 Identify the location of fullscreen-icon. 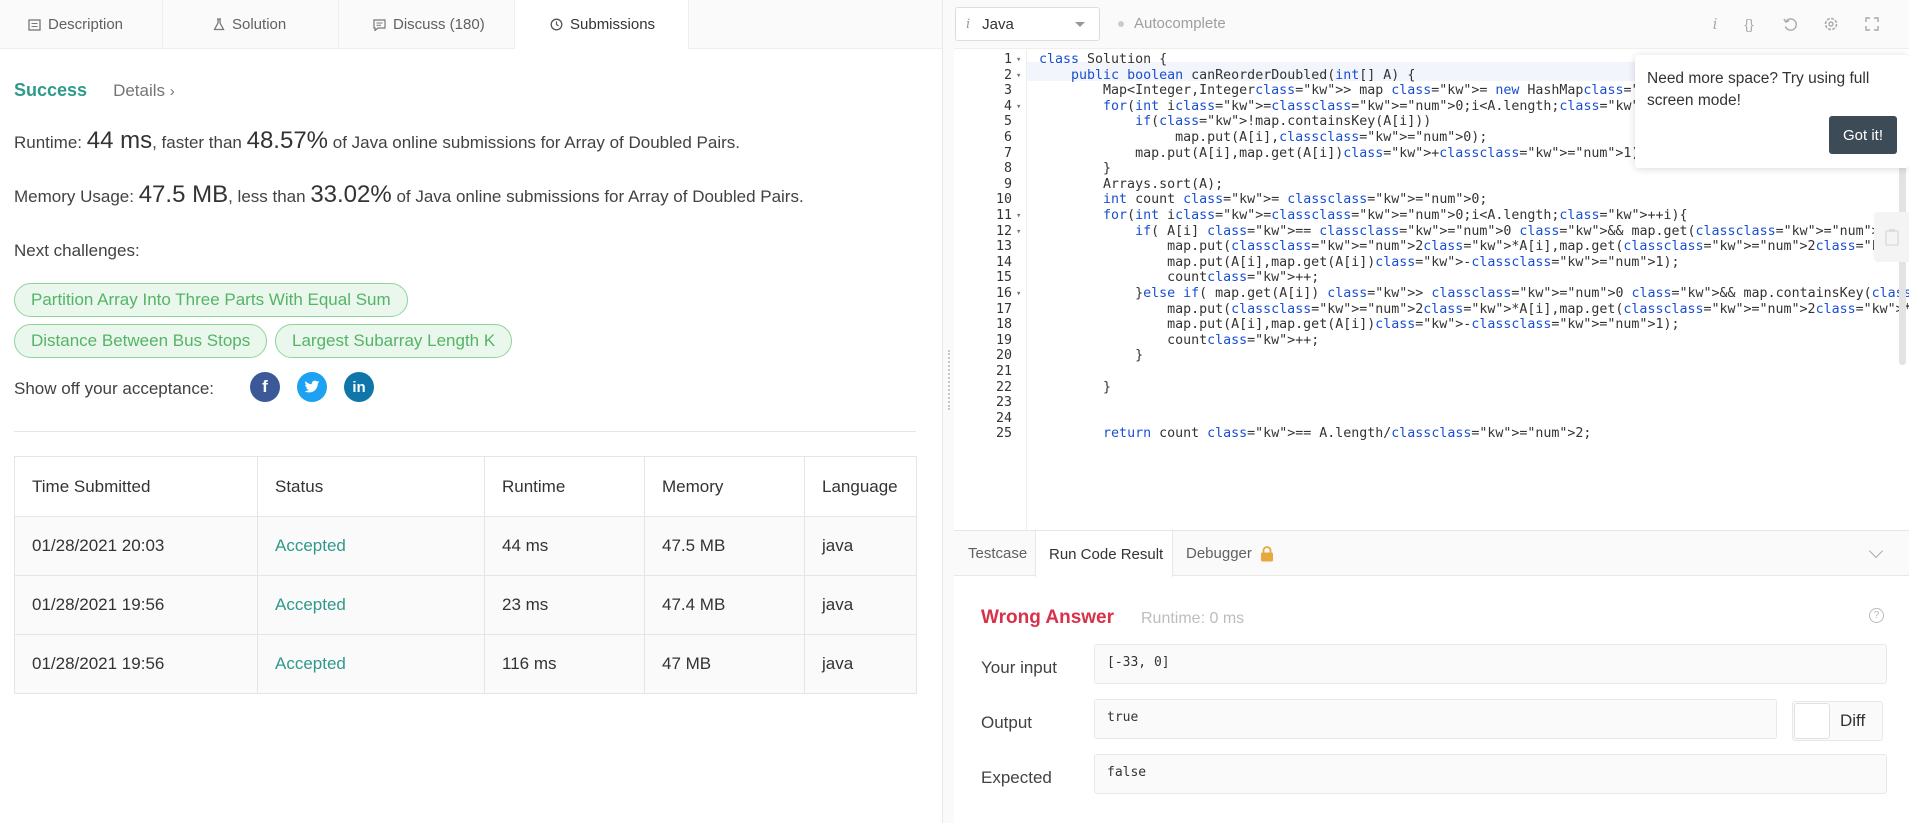
(1872, 24).